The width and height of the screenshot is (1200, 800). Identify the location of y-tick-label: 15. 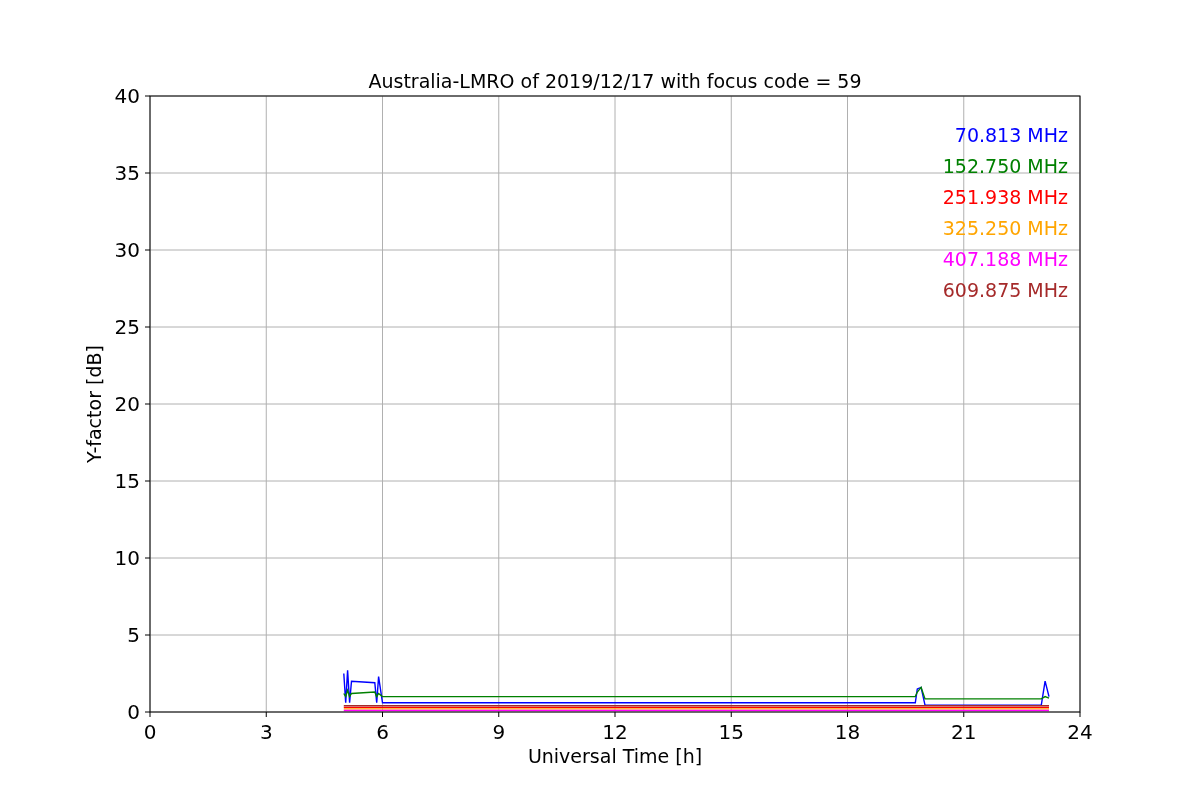
(127, 481).